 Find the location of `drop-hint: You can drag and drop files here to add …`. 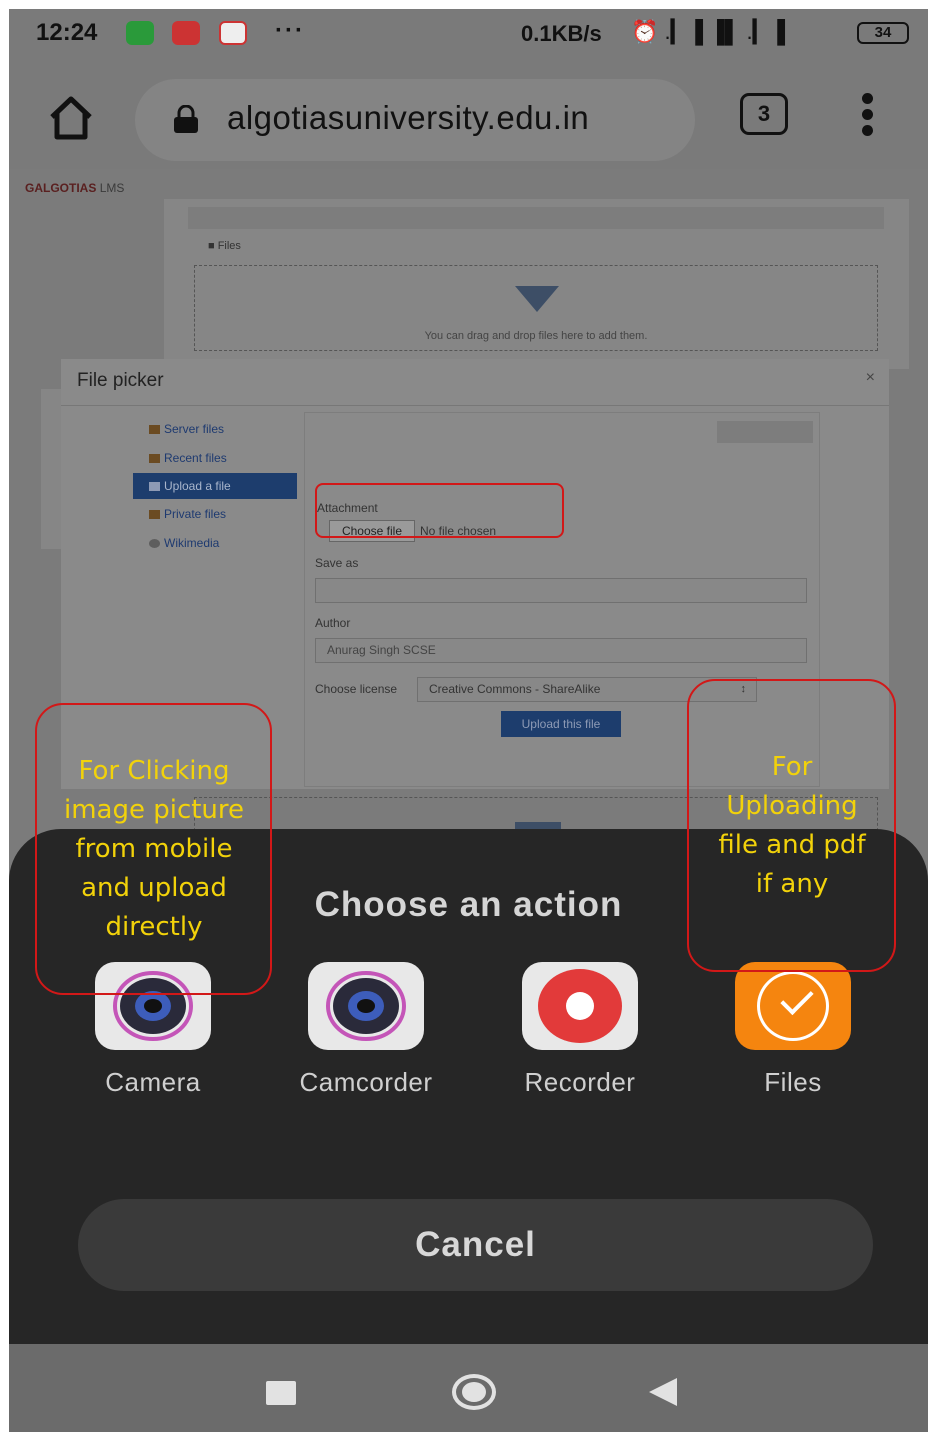

drop-hint: You can drag and drop files here to add … is located at coordinates (536, 336).